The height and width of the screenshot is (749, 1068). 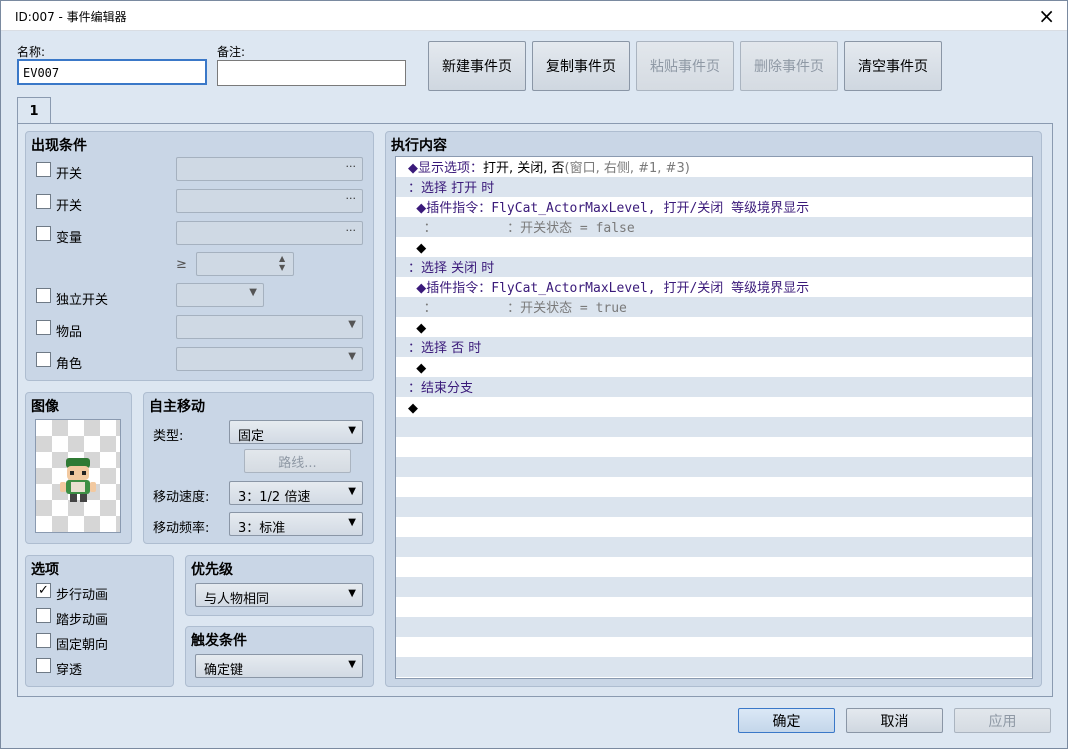 What do you see at coordinates (1046, 16) in the screenshot?
I see `close-icon: ×` at bounding box center [1046, 16].